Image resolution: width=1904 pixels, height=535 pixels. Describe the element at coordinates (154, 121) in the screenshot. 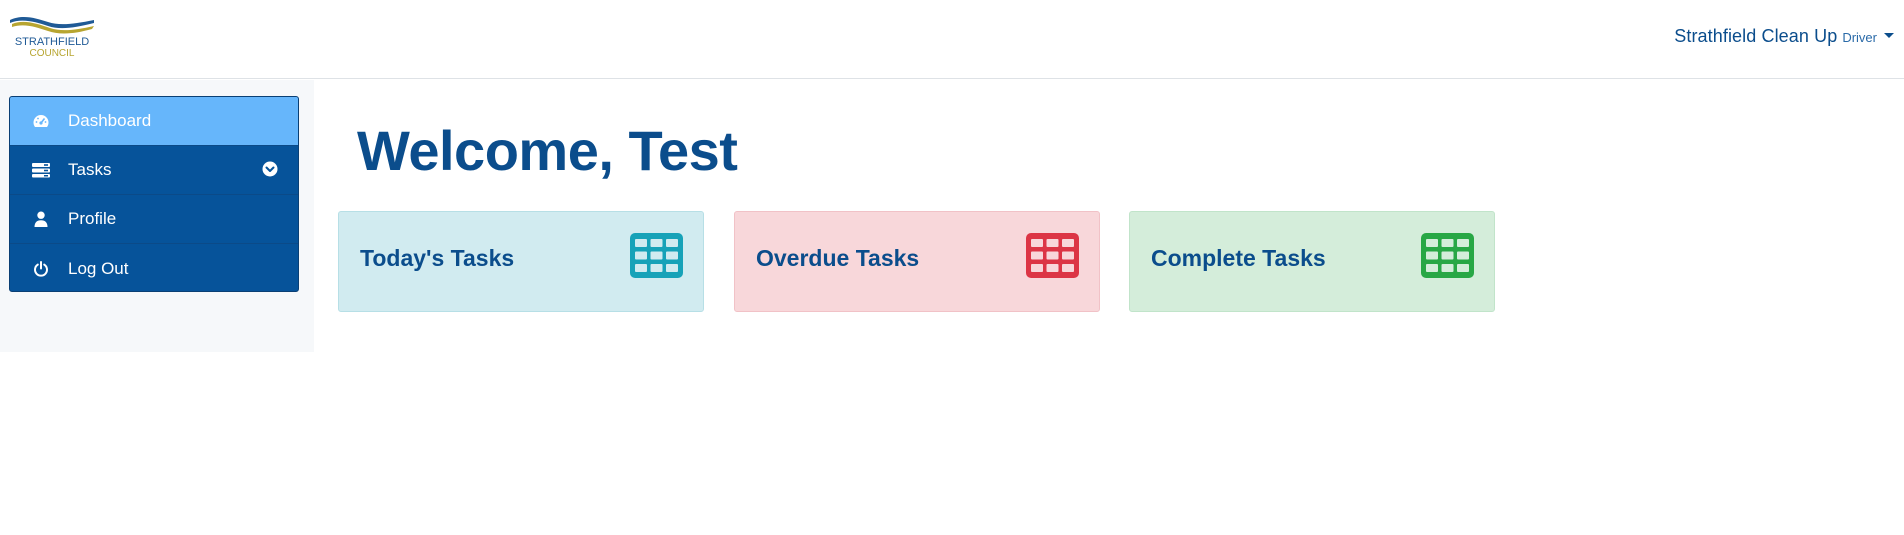

I see `sidebar-item-dashboard: Dashboard` at that location.